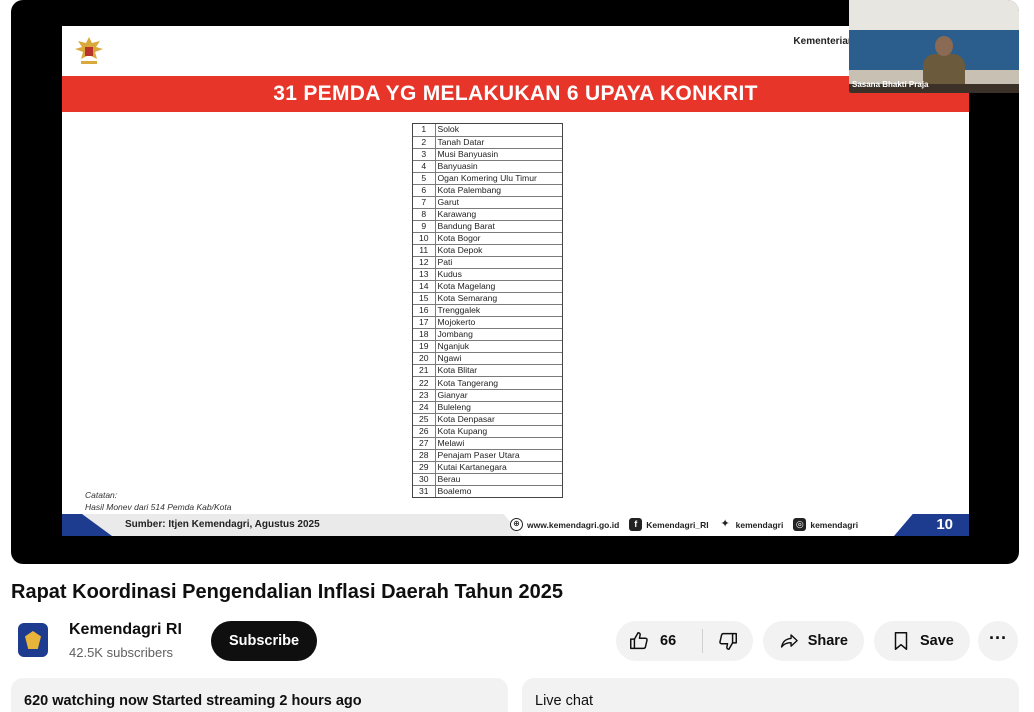 Image resolution: width=1034 pixels, height=712 pixels. I want to click on region-name: Kota Tangerang, so click(498, 383).